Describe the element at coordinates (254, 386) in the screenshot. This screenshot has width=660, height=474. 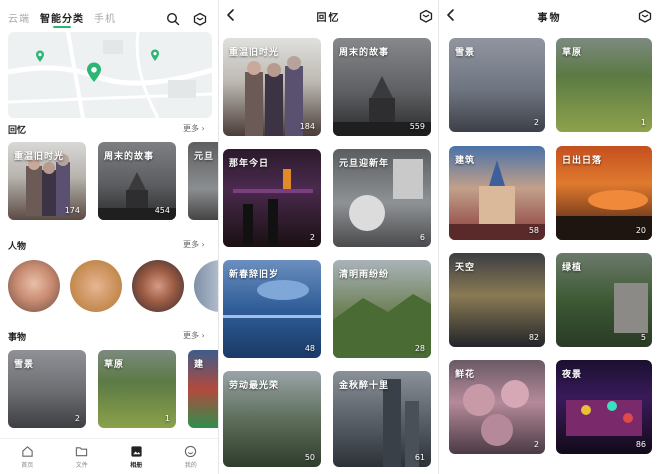
I see `album-title: 劳动最光荣` at that location.